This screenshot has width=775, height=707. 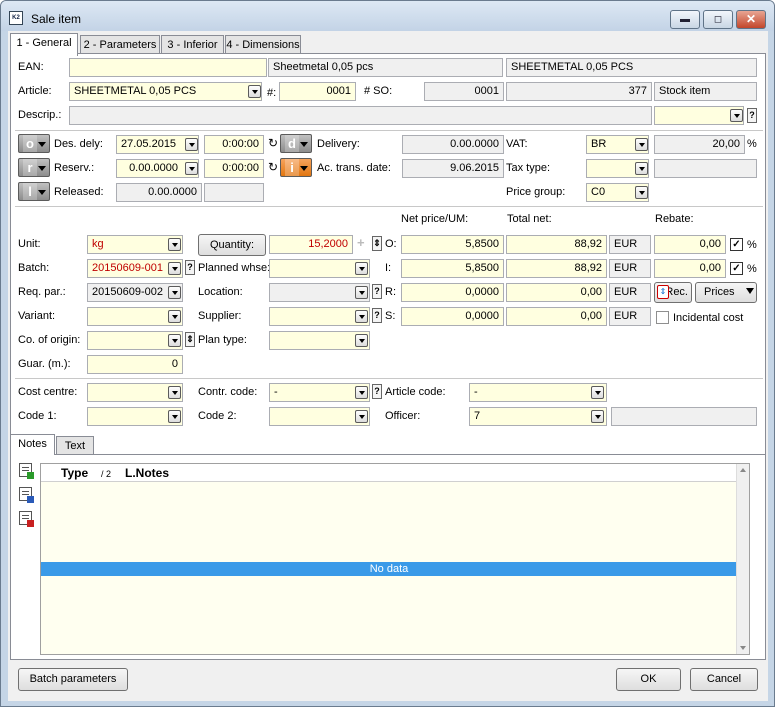 What do you see at coordinates (673, 292) in the screenshot?
I see `rec-button: ⇕ Rec.` at bounding box center [673, 292].